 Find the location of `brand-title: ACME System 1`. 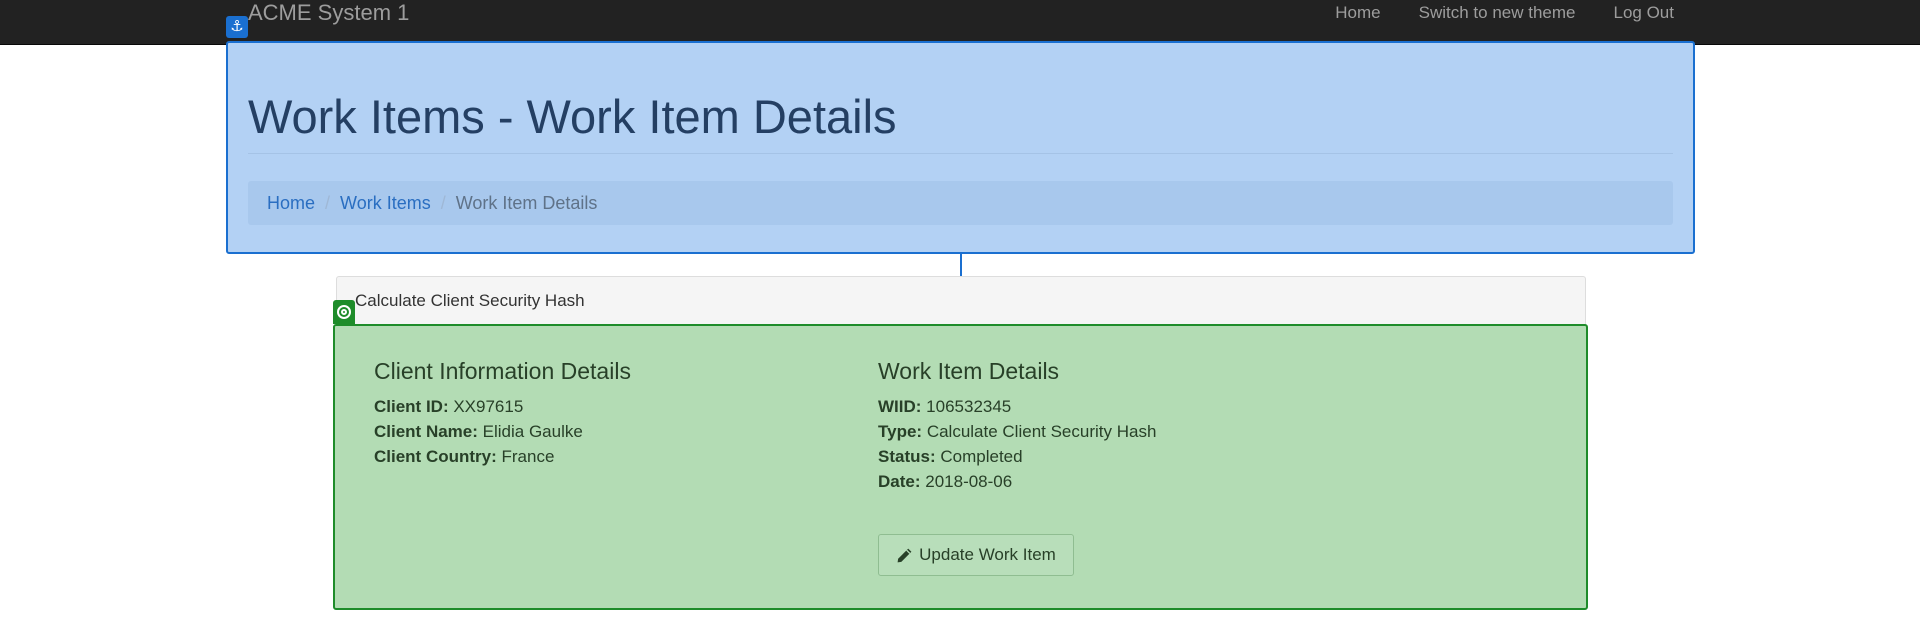

brand-title: ACME System 1 is located at coordinates (328, 13).